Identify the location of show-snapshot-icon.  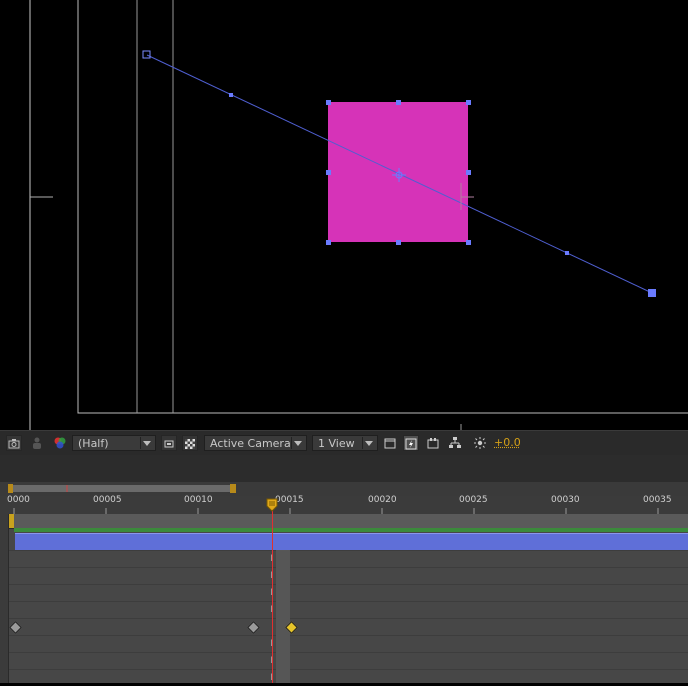
(38, 443).